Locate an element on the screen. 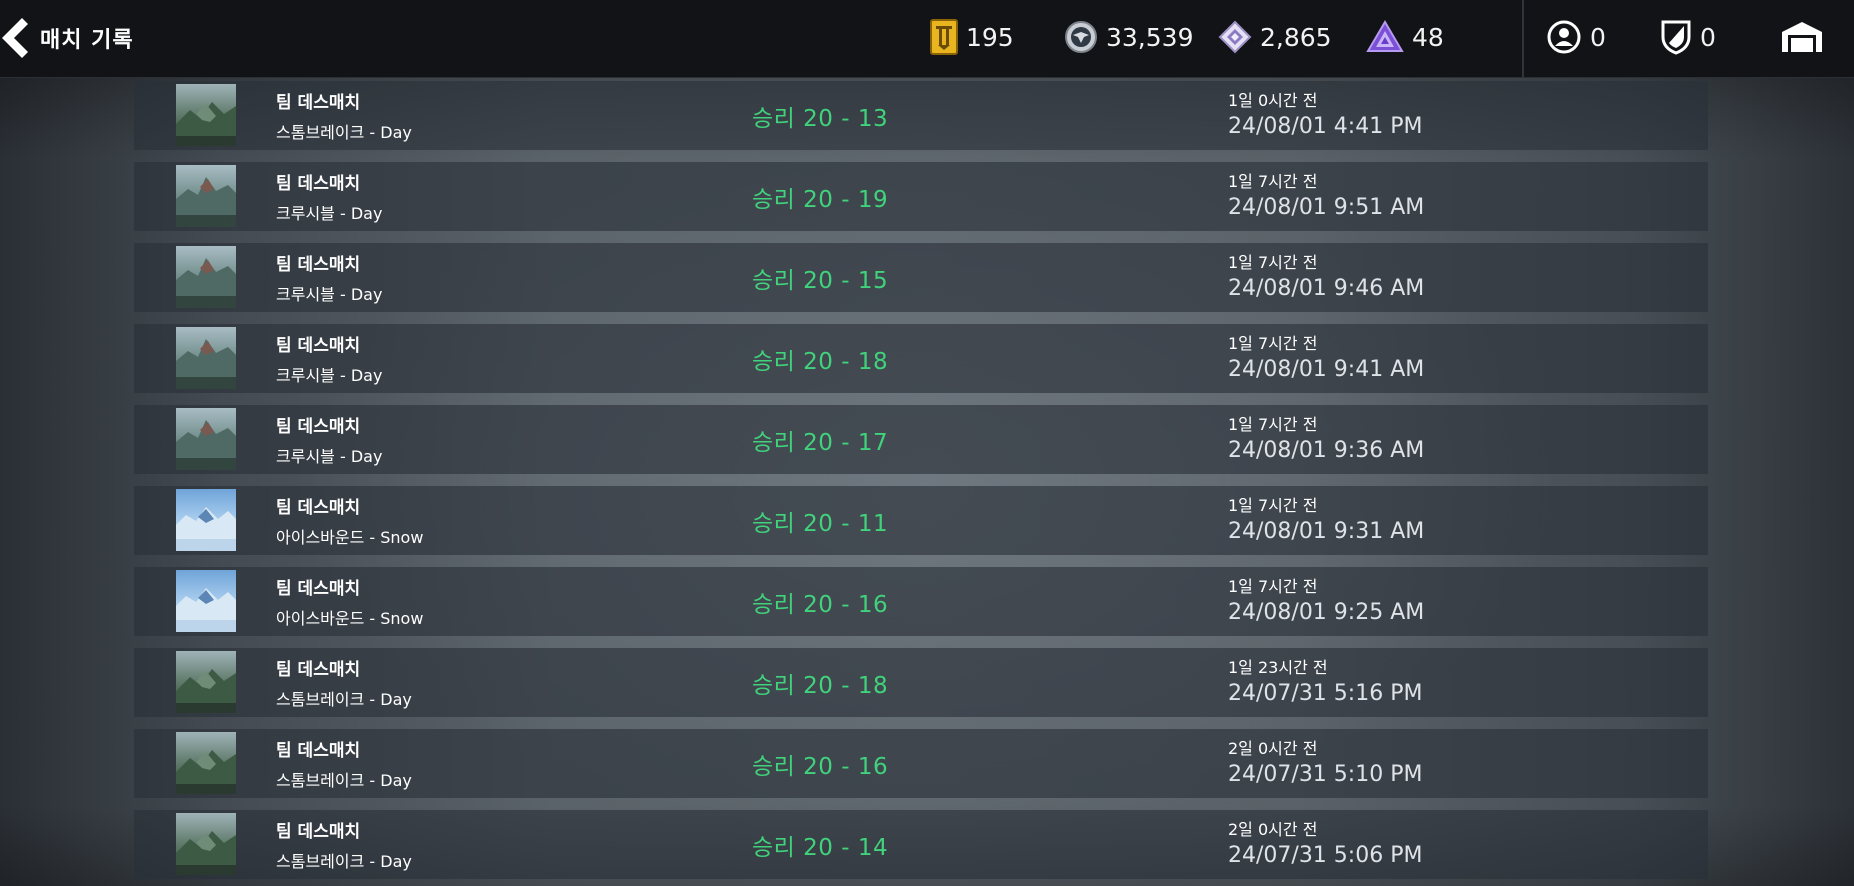 This screenshot has height=886, width=1854. match-result: 승리 20 - 15 is located at coordinates (820, 281).